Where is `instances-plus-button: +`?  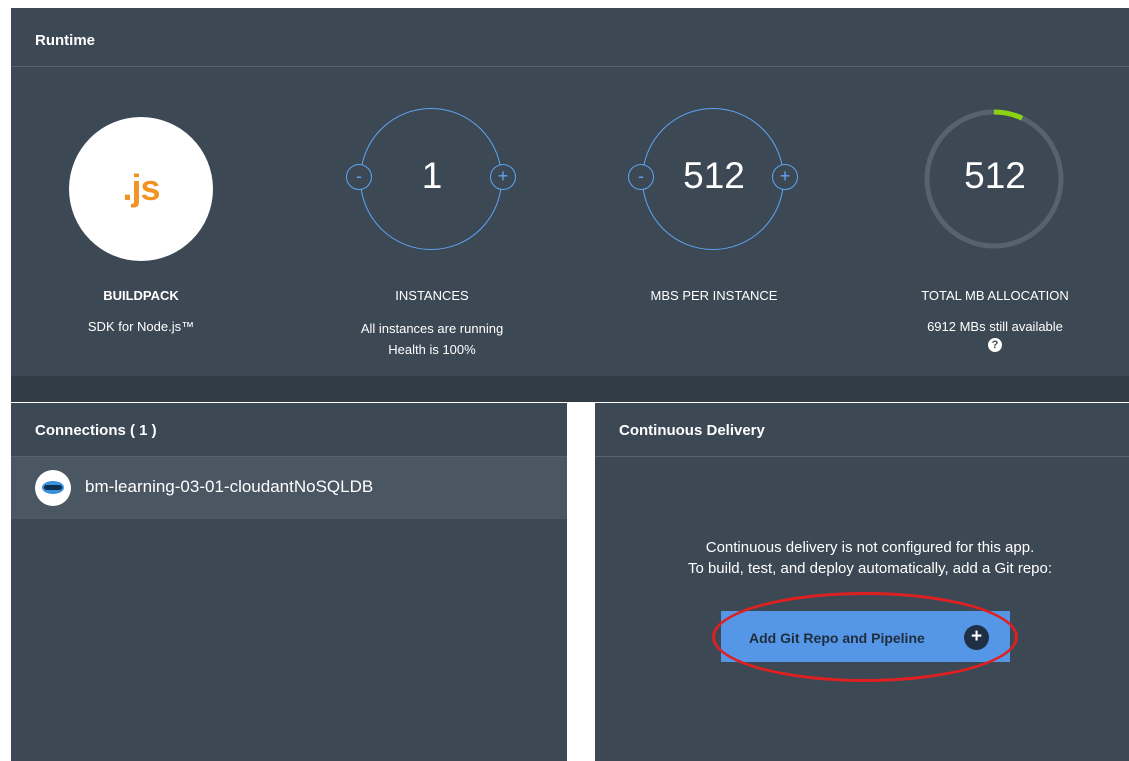 instances-plus-button: + is located at coordinates (503, 177).